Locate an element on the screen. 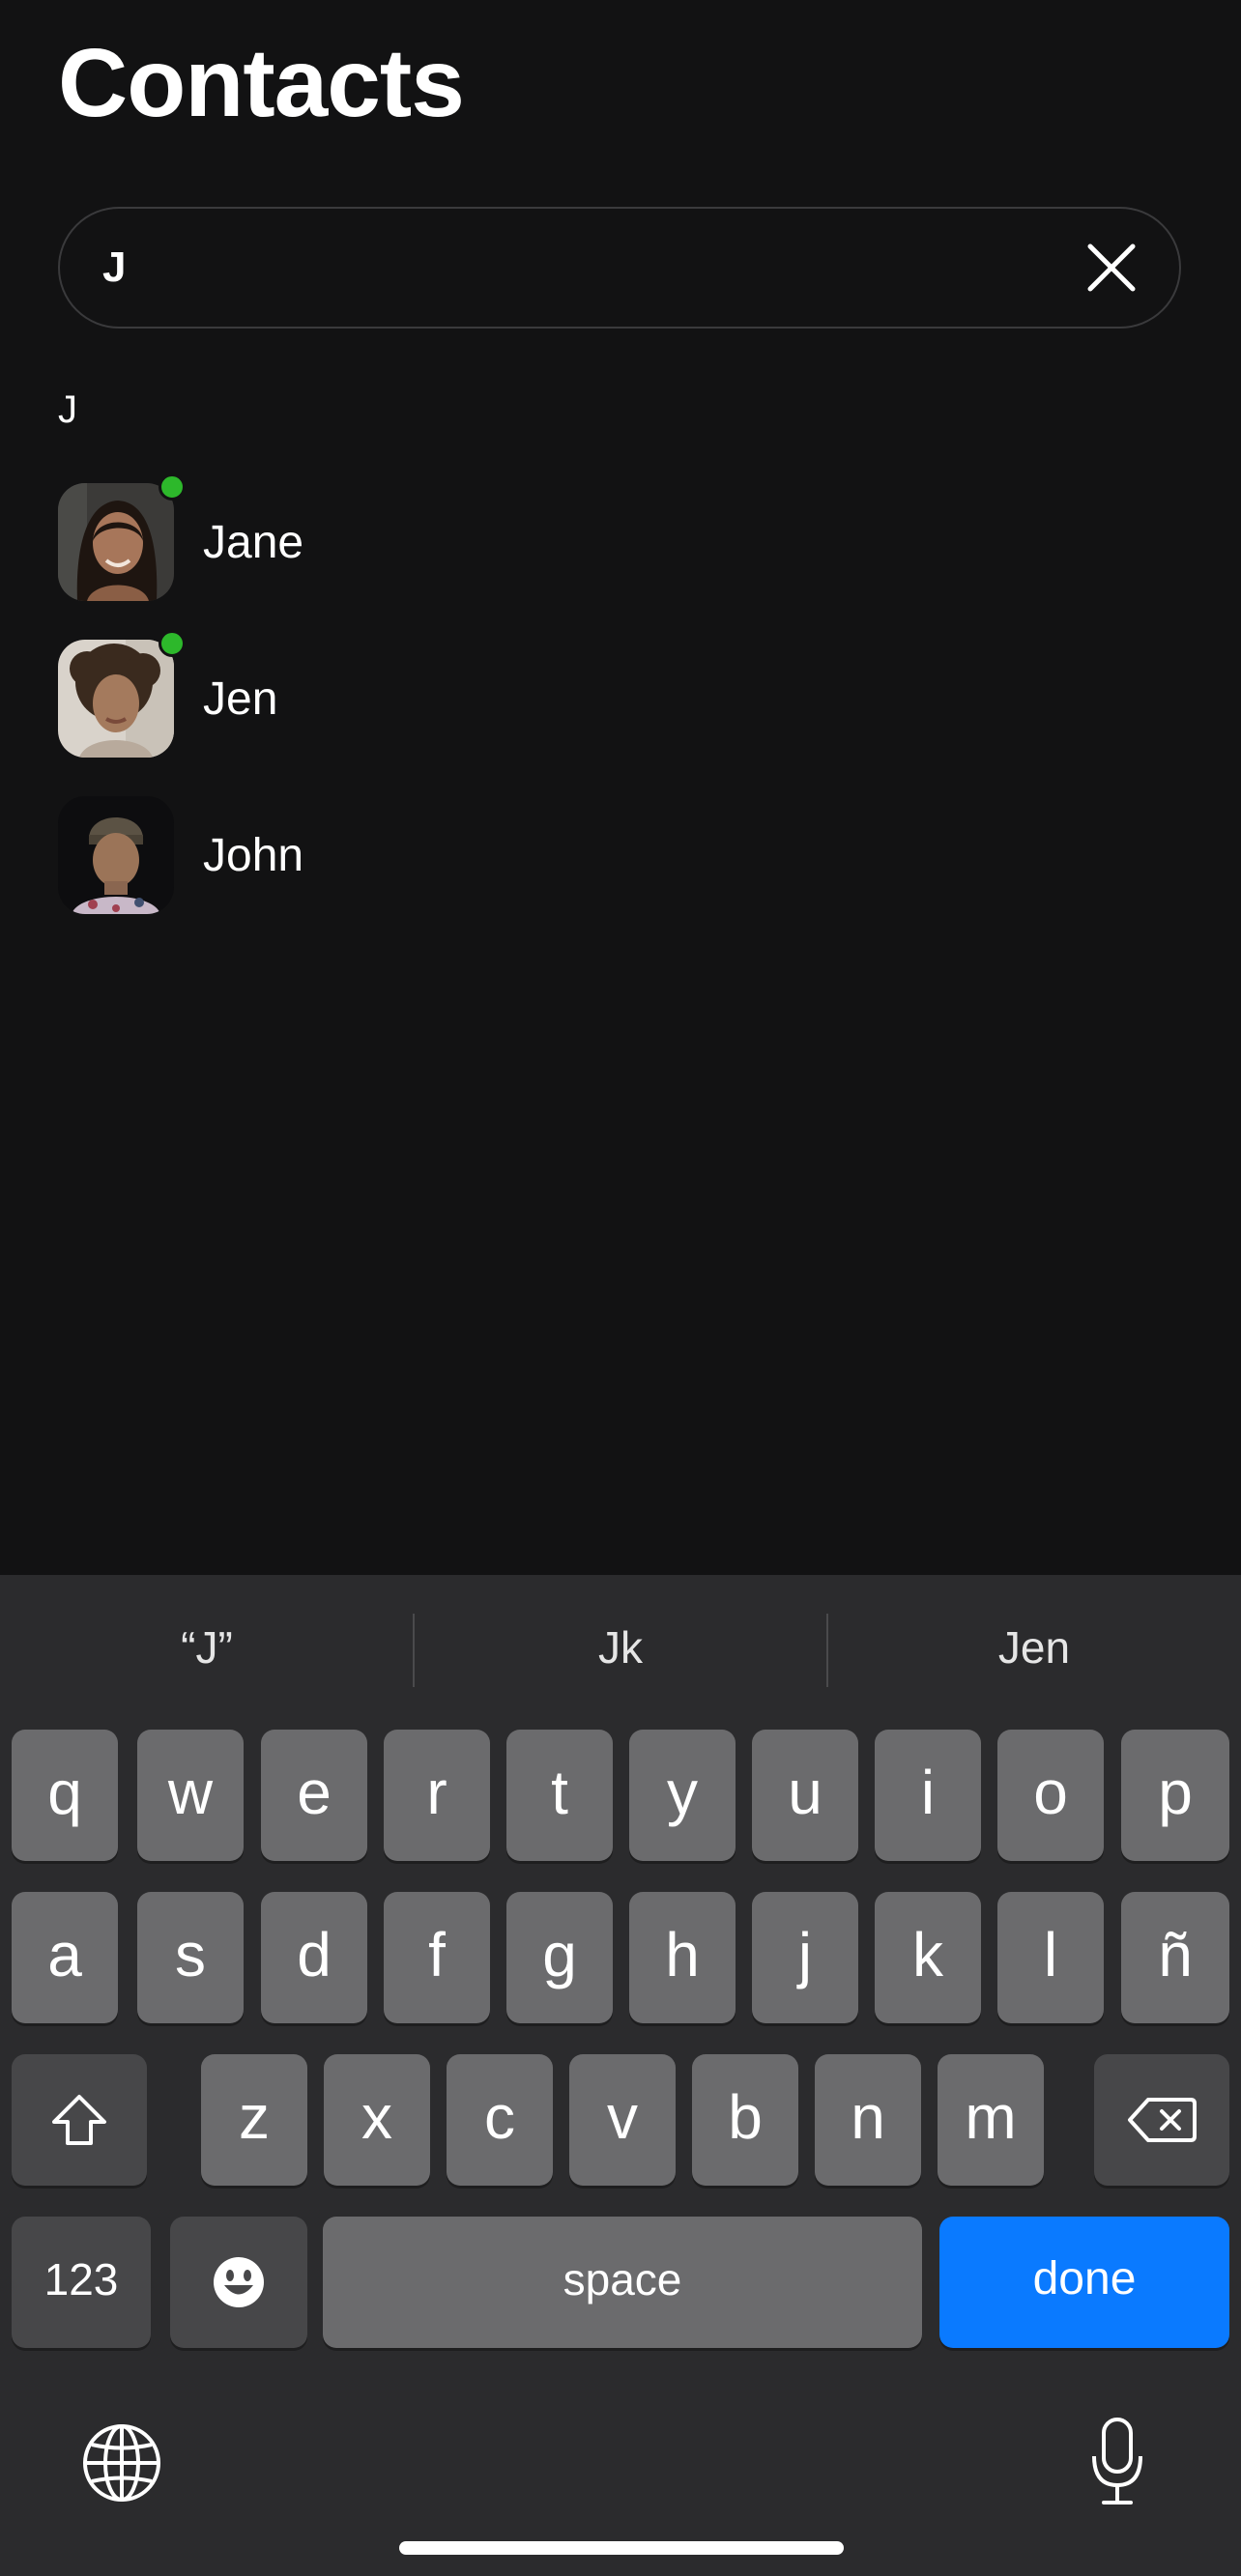  key-f: f is located at coordinates (437, 1958).